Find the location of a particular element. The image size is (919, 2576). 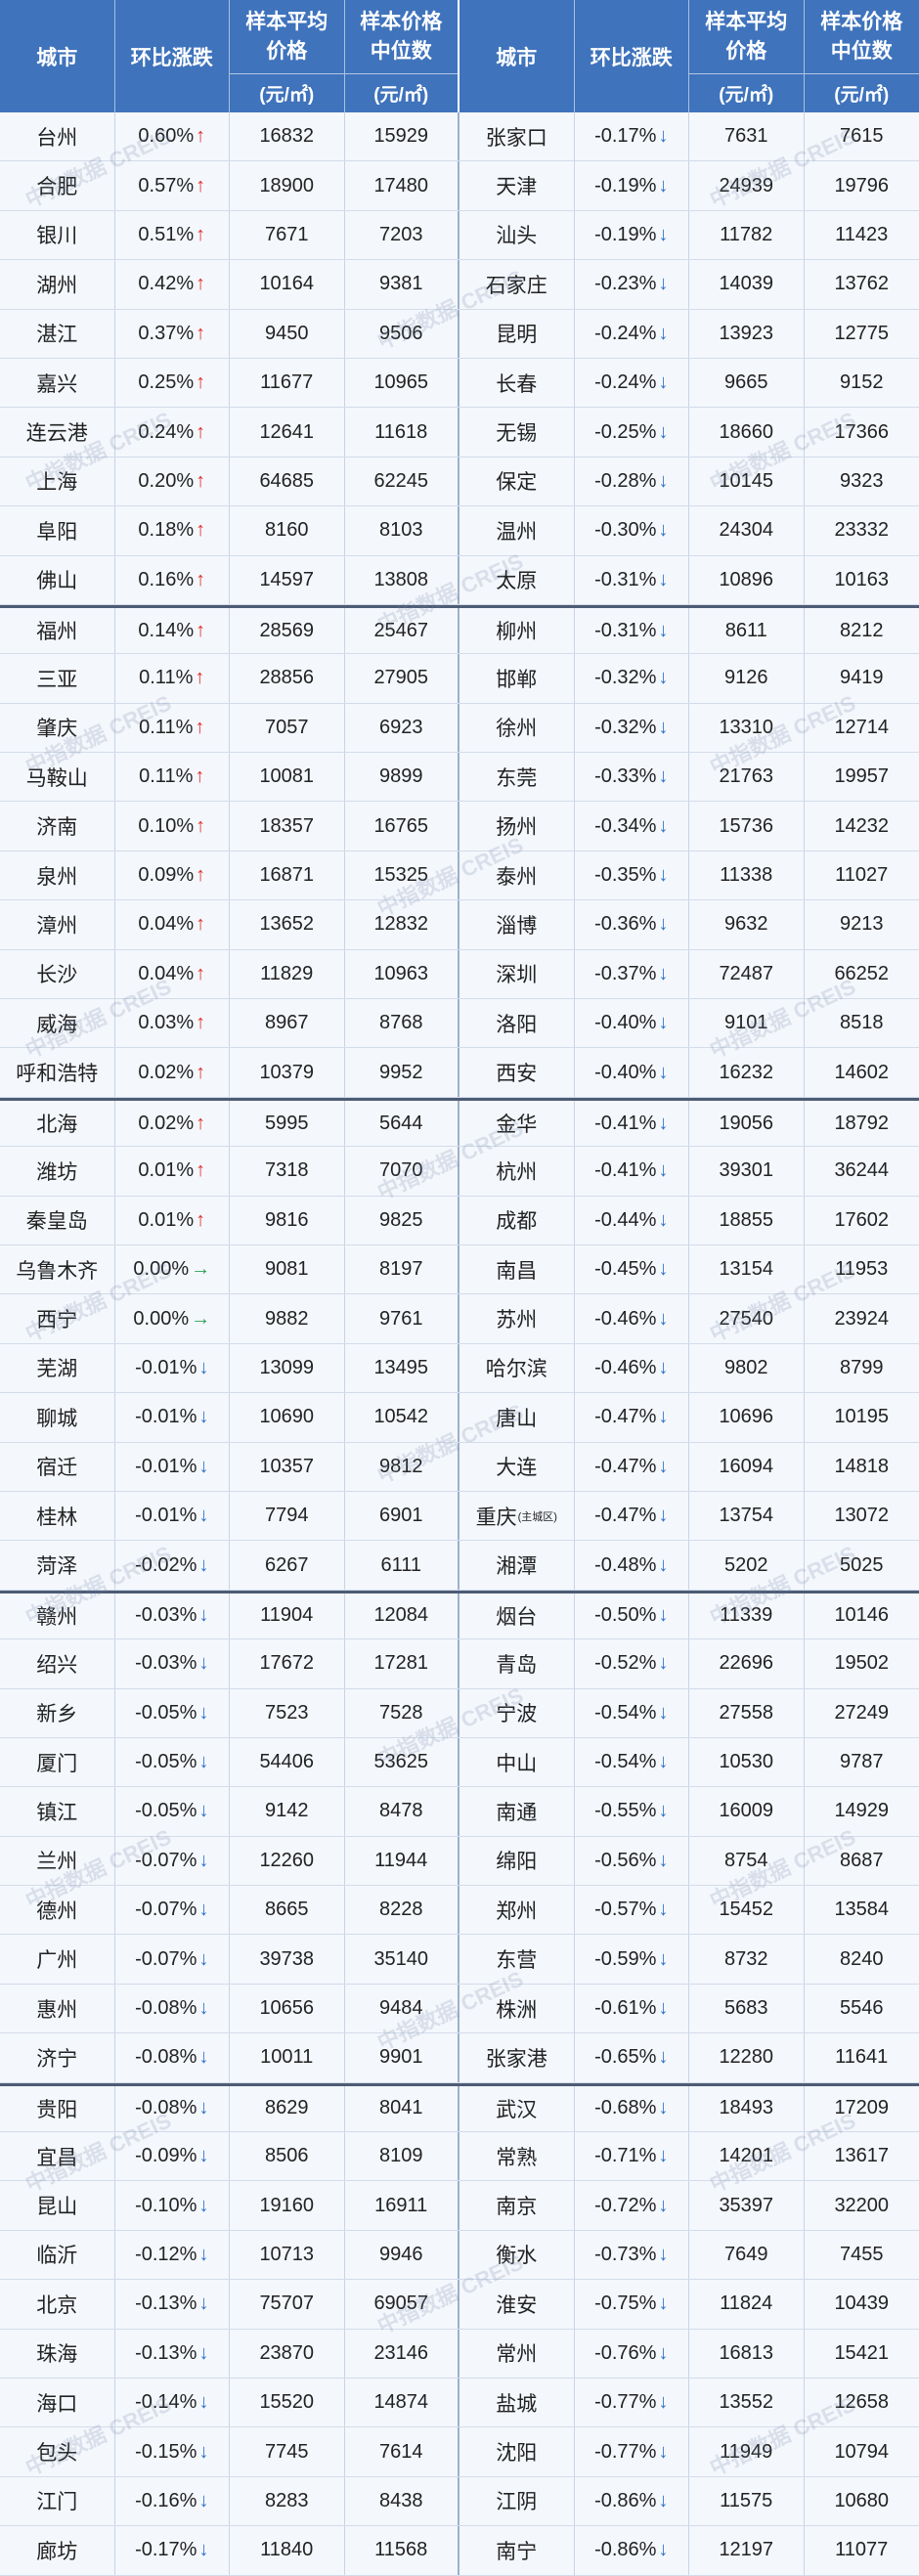

median-price-cell: 10963 is located at coordinates (402, 974).